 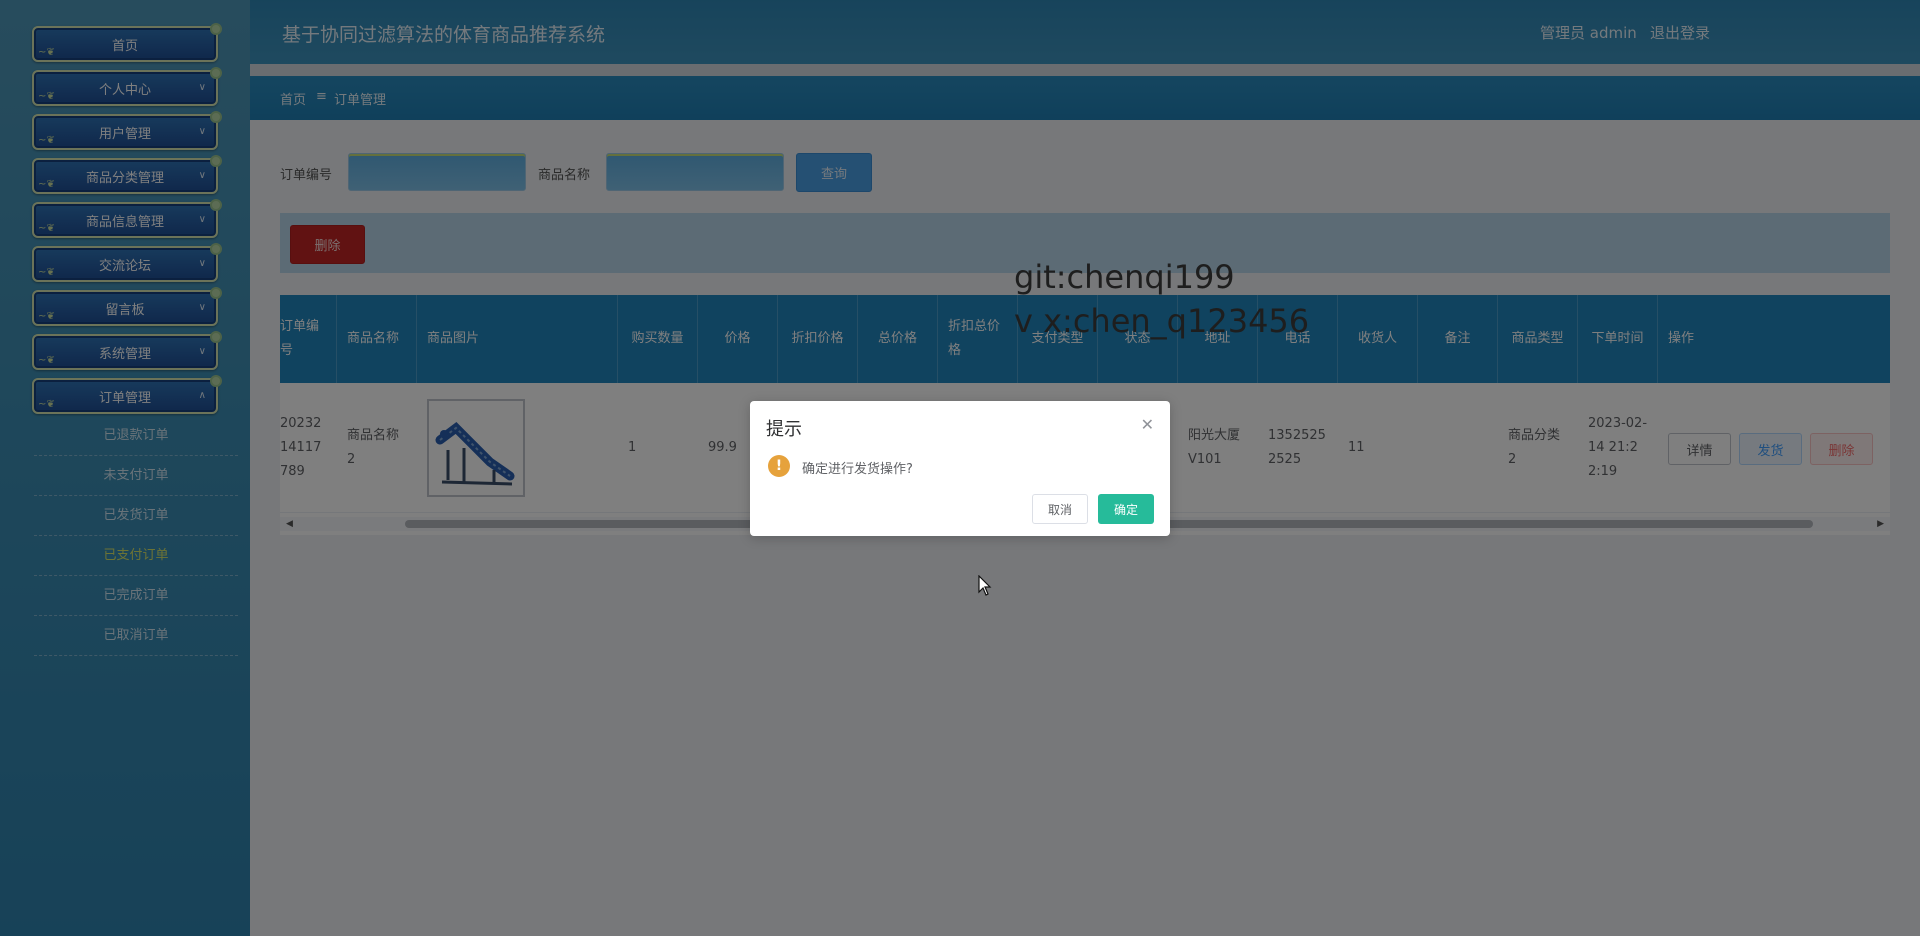 I want to click on close-icon: ✕, so click(x=1147, y=424).